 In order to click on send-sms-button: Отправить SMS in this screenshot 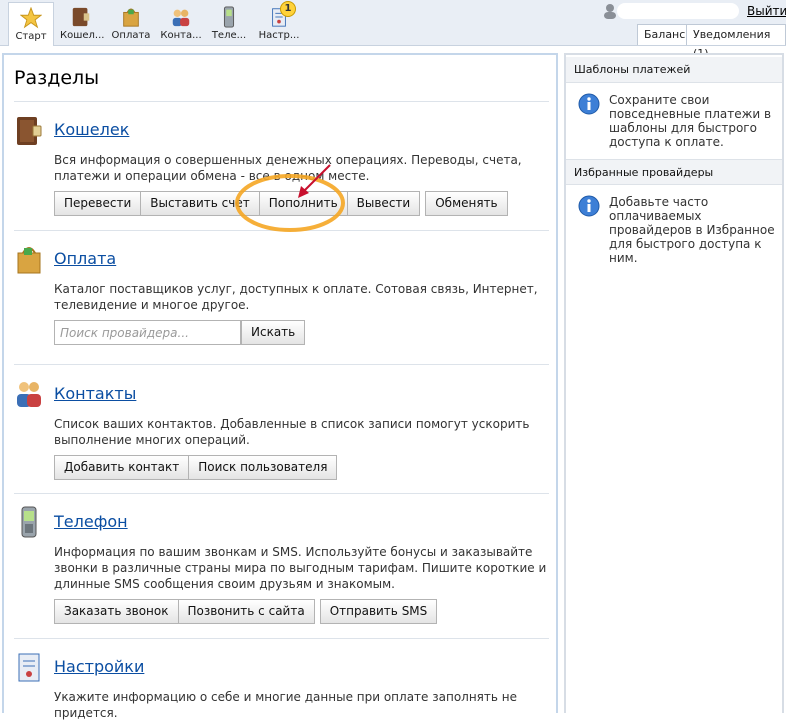, I will do `click(378, 611)`.